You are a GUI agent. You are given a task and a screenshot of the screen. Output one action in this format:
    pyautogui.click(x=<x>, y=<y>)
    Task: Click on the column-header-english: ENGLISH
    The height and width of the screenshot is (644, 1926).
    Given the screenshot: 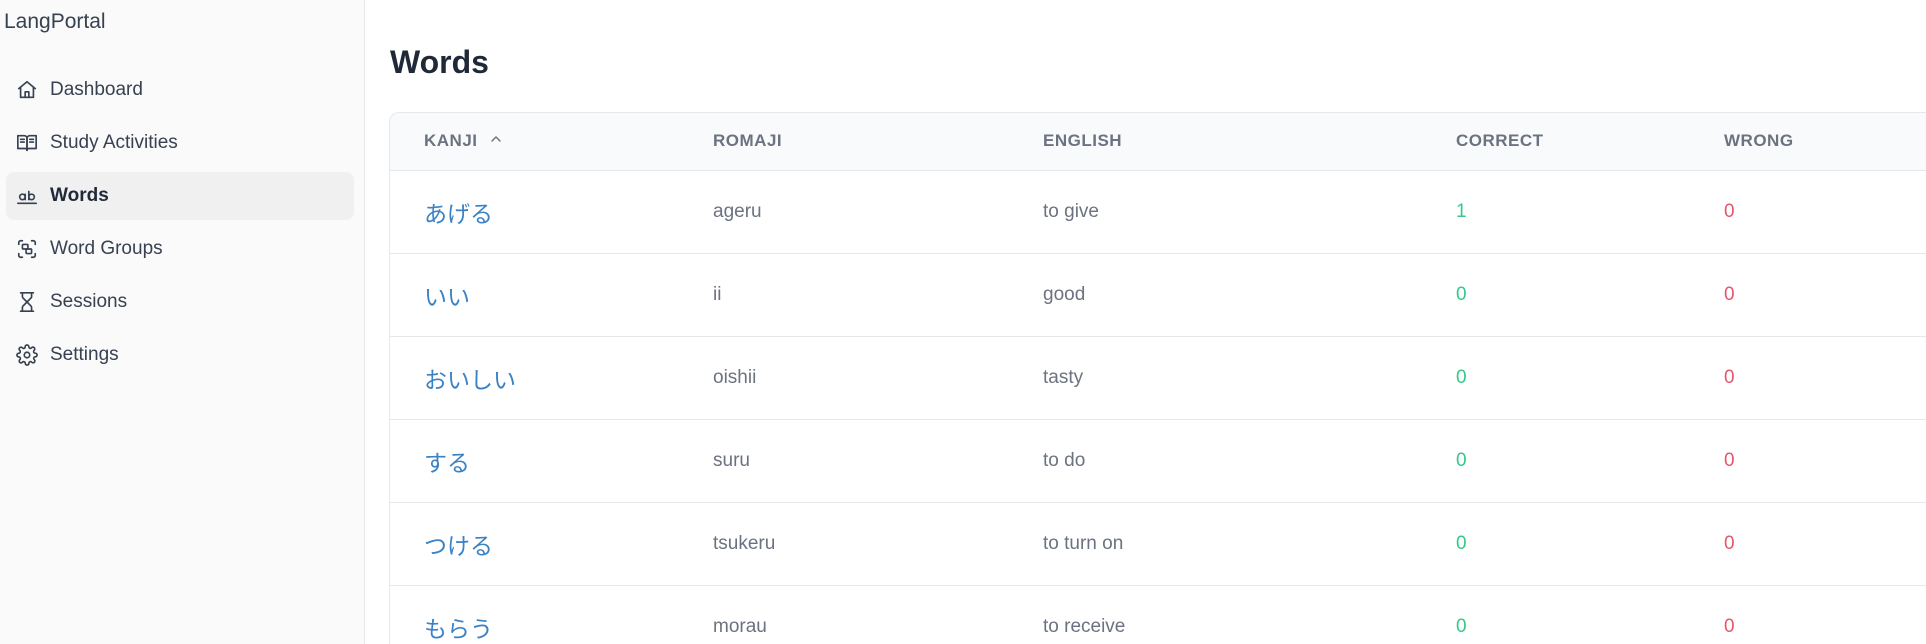 What is the action you would take?
    pyautogui.click(x=1249, y=142)
    